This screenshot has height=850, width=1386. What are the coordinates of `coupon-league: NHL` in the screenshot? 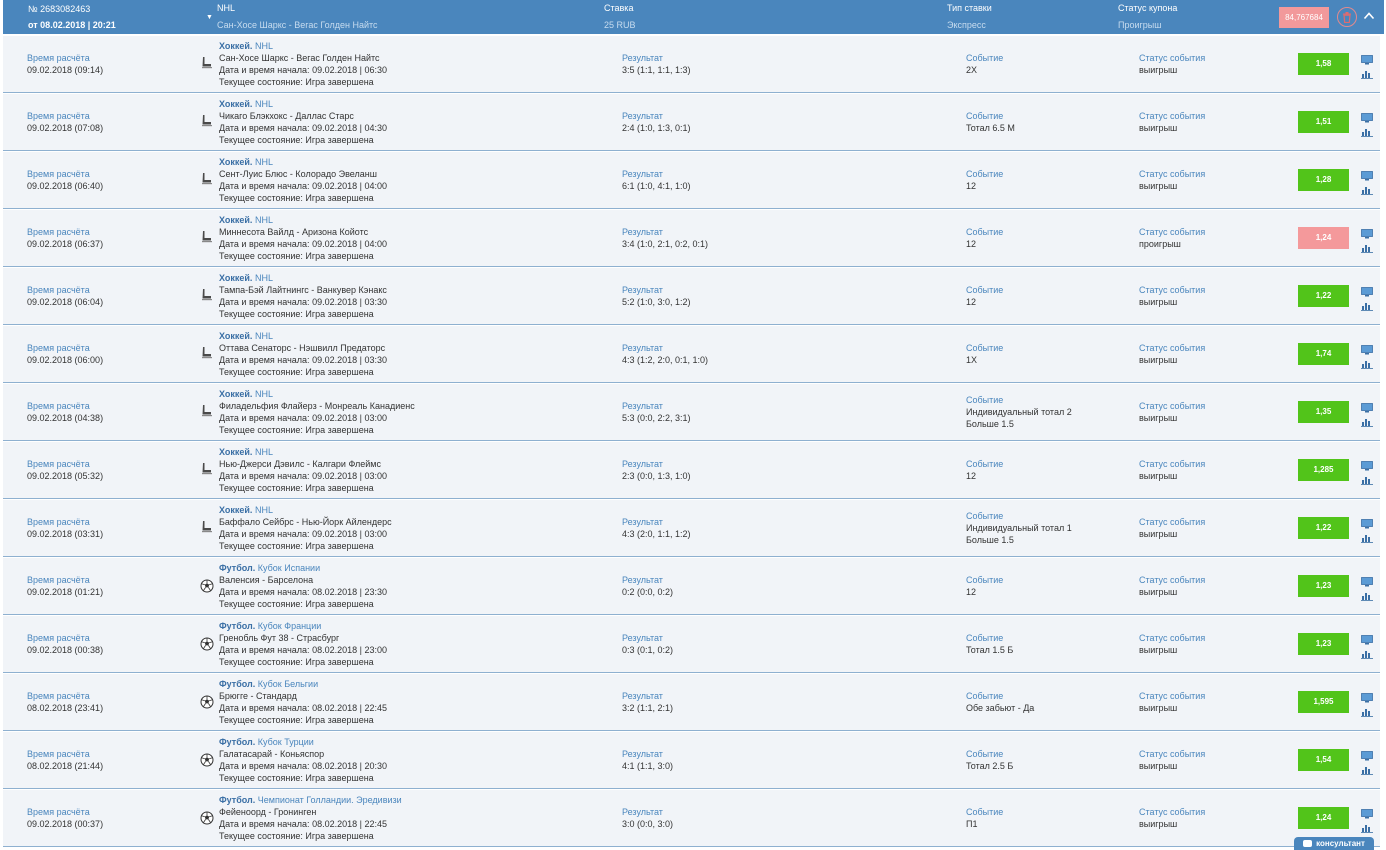 It's located at (226, 8).